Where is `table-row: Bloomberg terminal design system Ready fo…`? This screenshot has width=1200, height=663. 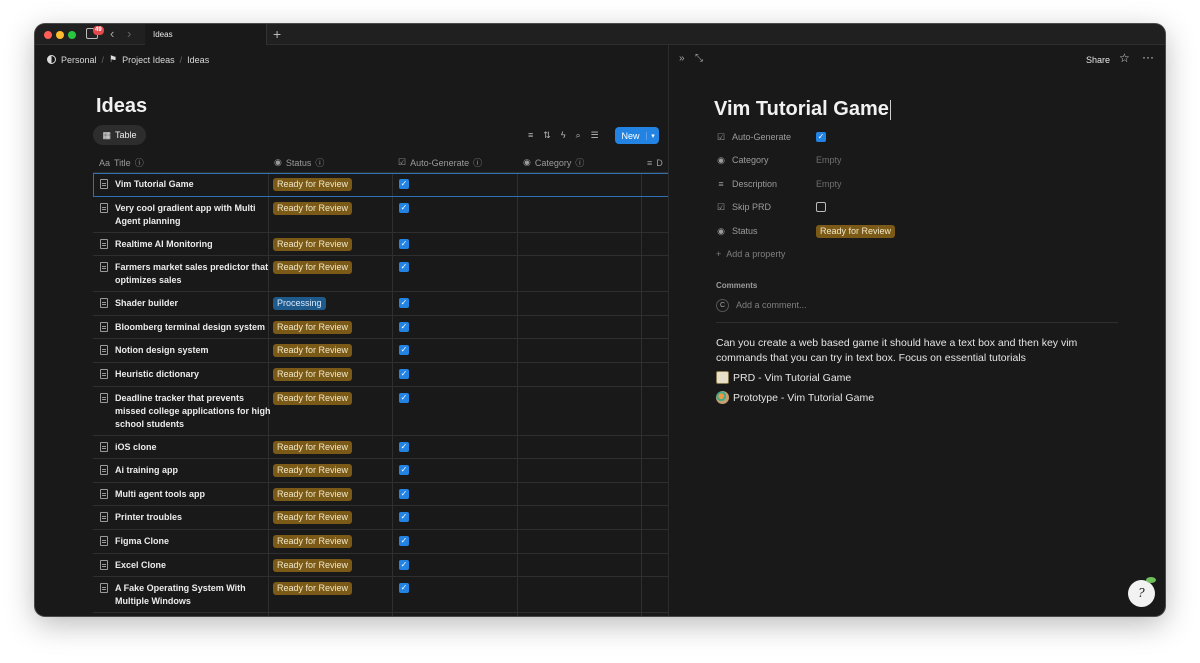 table-row: Bloomberg terminal design system Ready fo… is located at coordinates (381, 328).